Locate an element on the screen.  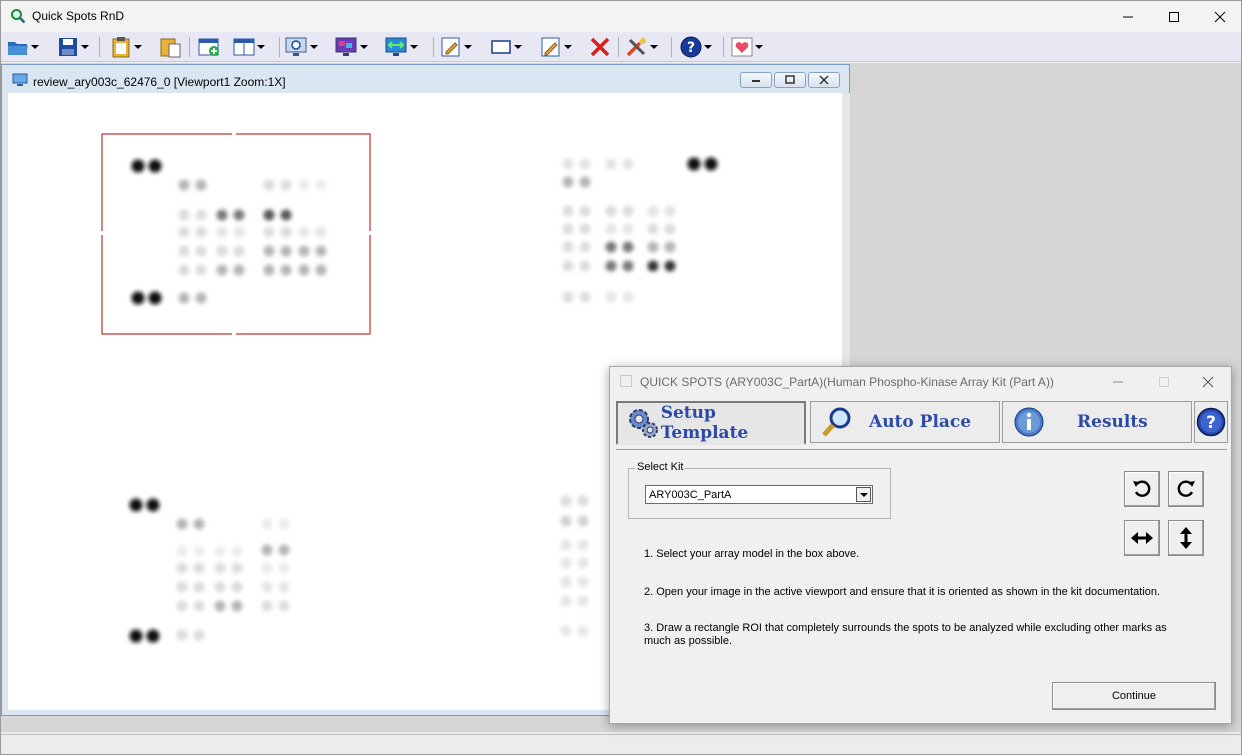
rotate-cw-button is located at coordinates (1186, 489).